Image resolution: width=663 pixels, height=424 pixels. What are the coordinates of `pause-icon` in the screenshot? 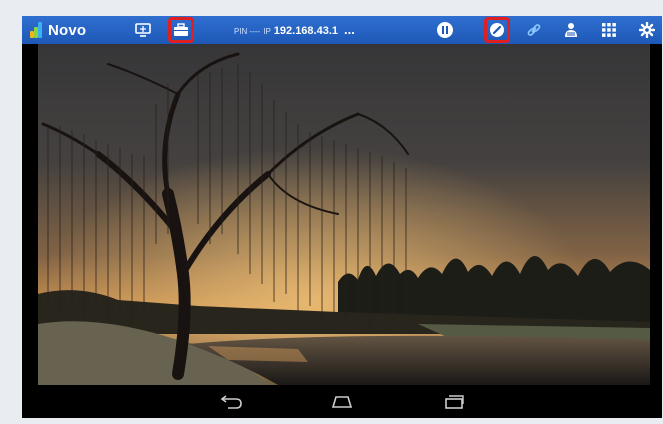 It's located at (445, 30).